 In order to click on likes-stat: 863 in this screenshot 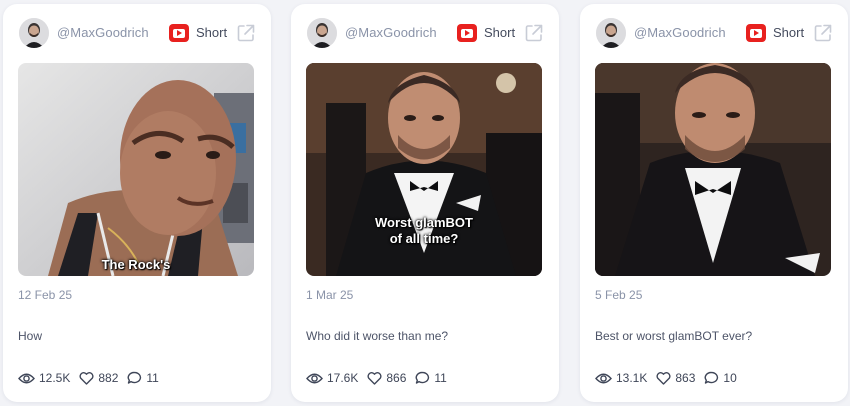, I will do `click(675, 378)`.